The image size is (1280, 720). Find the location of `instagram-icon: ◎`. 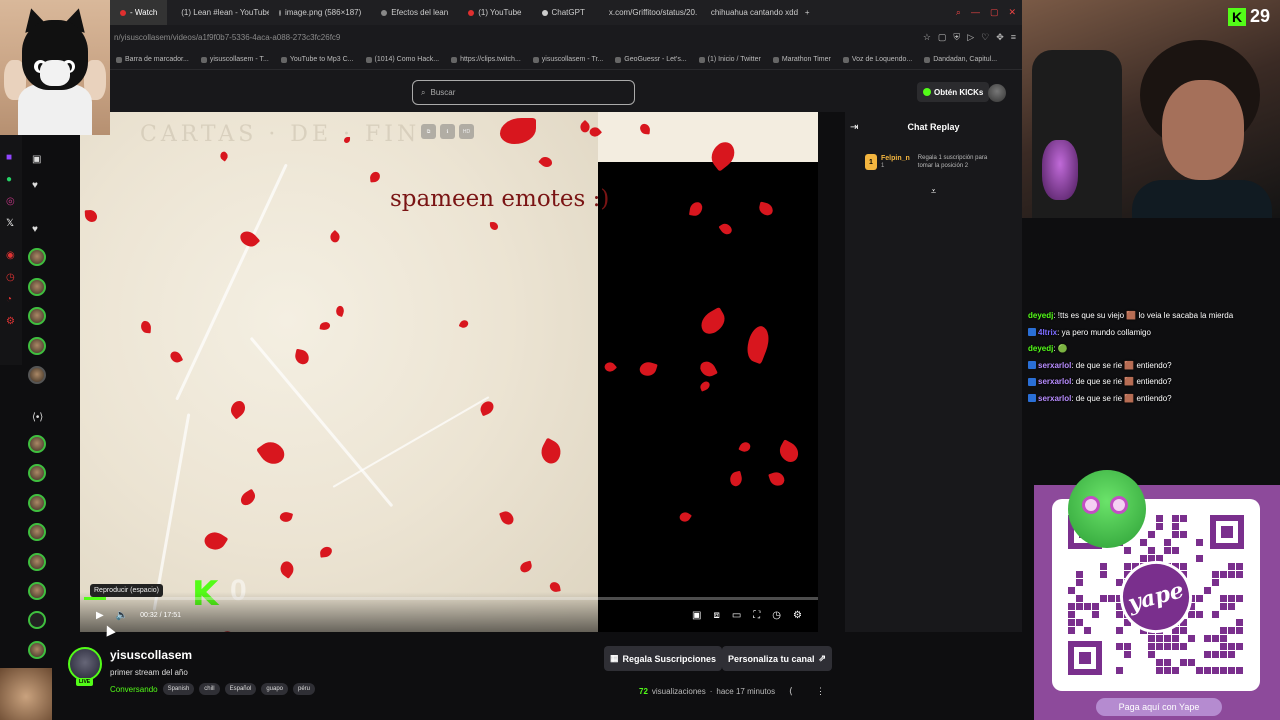

instagram-icon: ◎ is located at coordinates (10, 201).